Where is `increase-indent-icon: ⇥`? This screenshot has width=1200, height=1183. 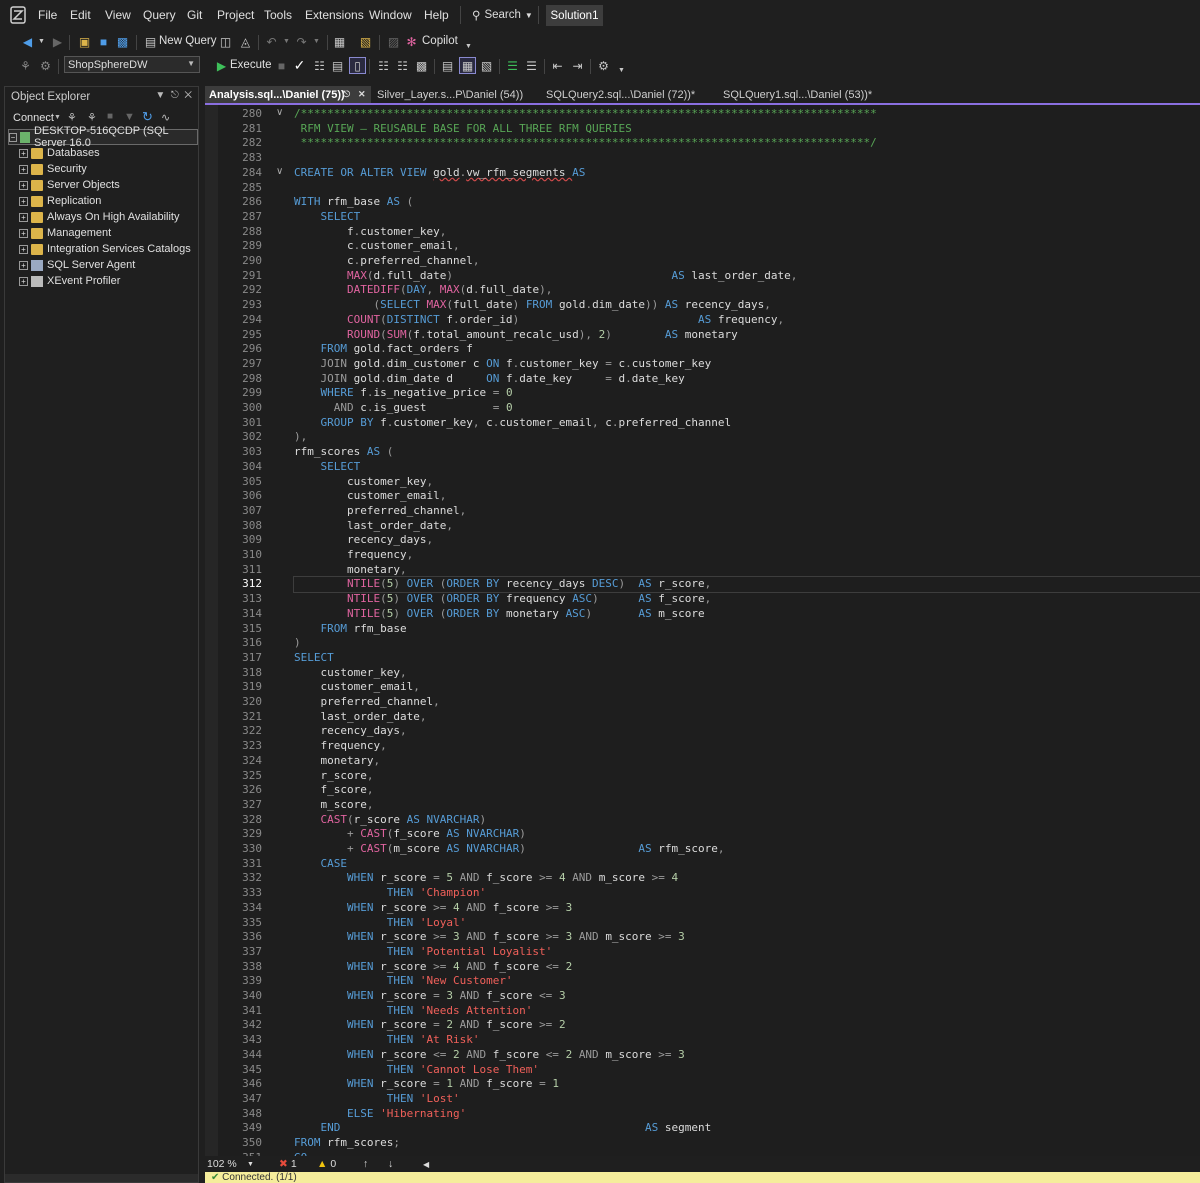
increase-indent-icon: ⇥ is located at coordinates (577, 65).